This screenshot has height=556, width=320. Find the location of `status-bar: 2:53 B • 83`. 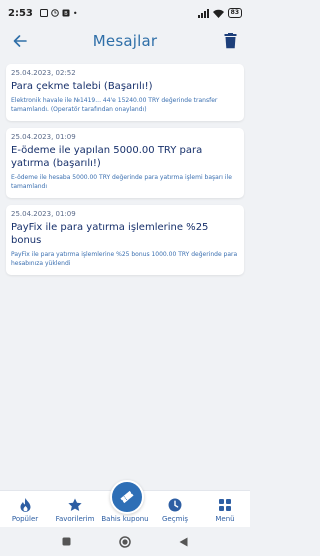

status-bar: 2:53 B • 83 is located at coordinates (125, 13).